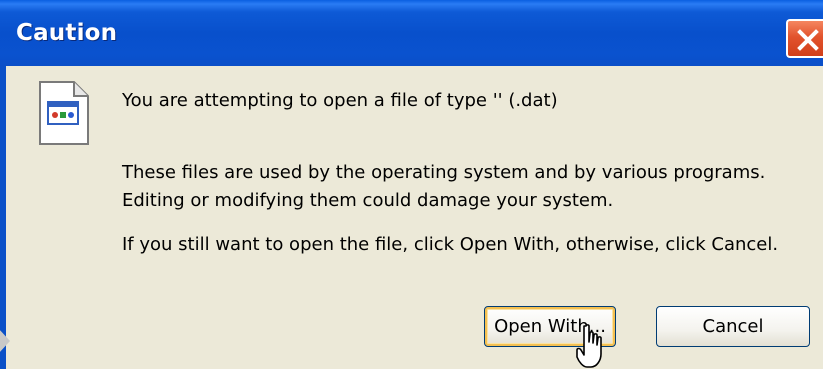  Describe the element at coordinates (6, 343) in the screenshot. I see `arrow-left-icon` at that location.